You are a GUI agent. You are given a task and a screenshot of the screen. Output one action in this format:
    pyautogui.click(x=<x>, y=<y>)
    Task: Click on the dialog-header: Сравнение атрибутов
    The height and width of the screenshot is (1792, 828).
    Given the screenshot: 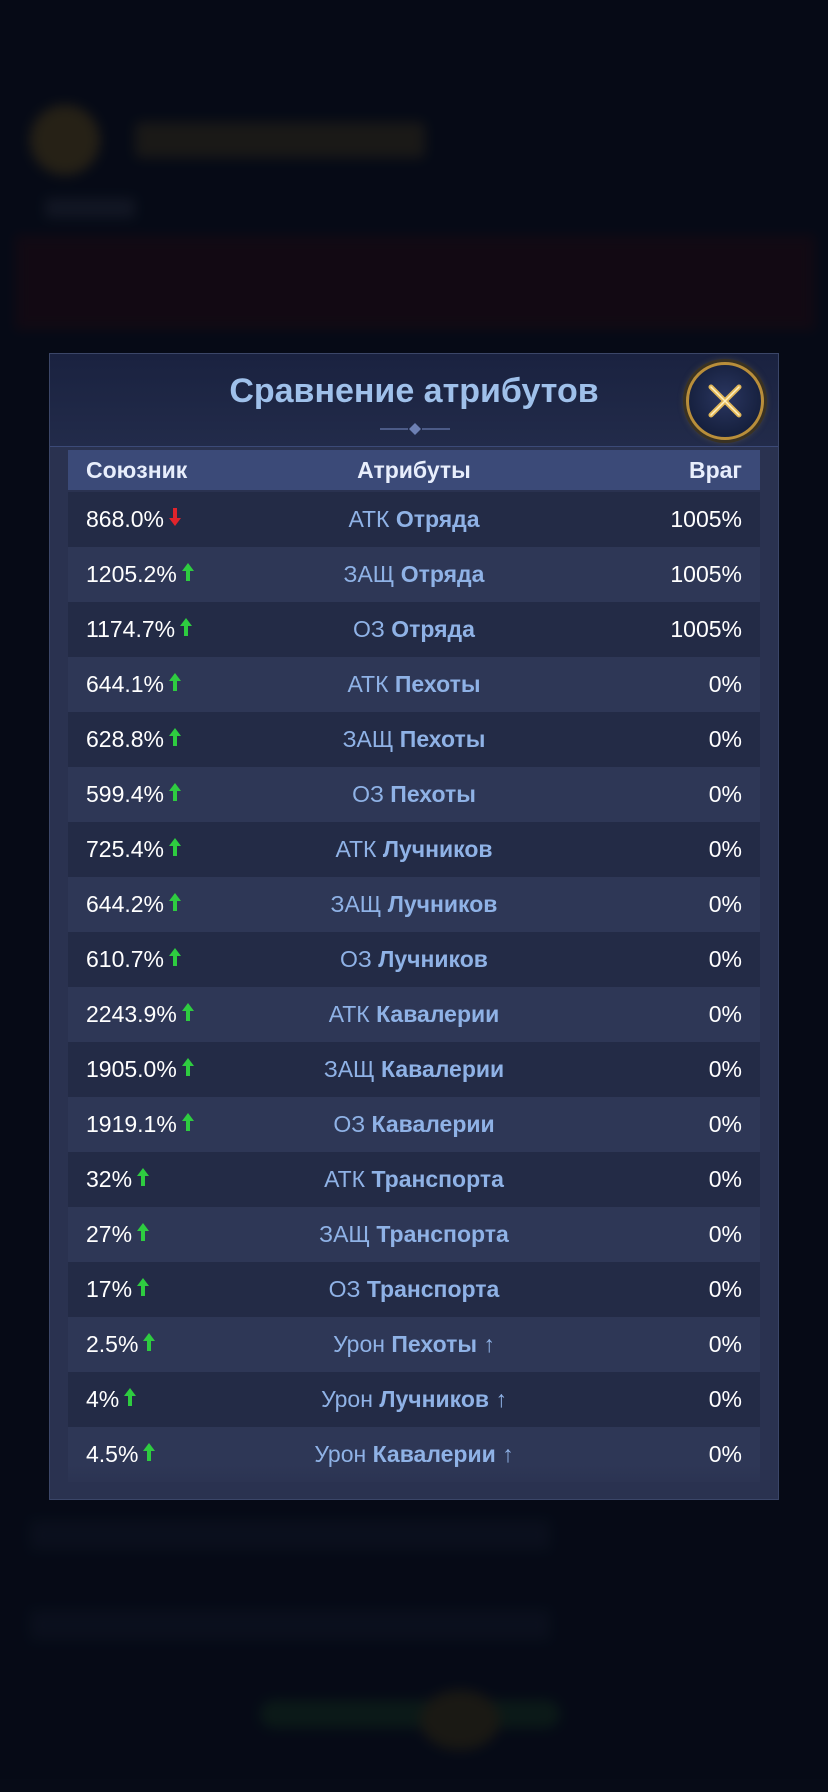 What is the action you would take?
    pyautogui.click(x=414, y=400)
    